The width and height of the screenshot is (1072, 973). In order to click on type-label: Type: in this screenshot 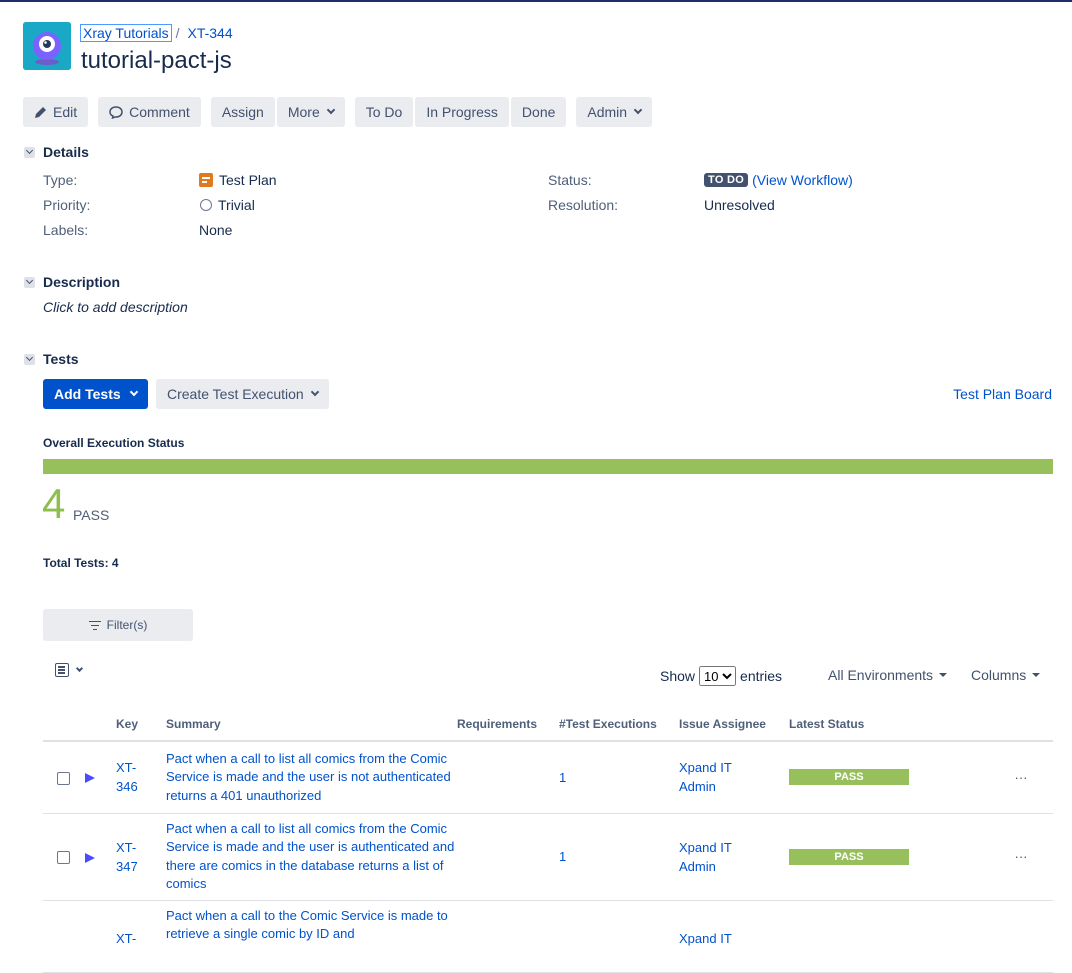, I will do `click(60, 180)`.